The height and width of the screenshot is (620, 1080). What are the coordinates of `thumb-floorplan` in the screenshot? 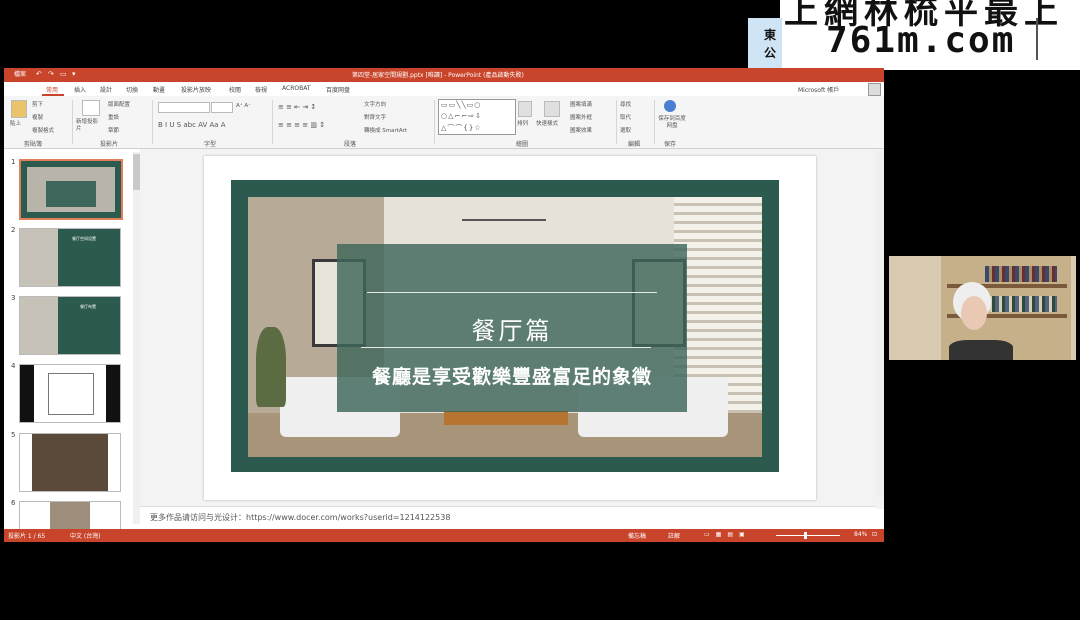 It's located at (71, 394).